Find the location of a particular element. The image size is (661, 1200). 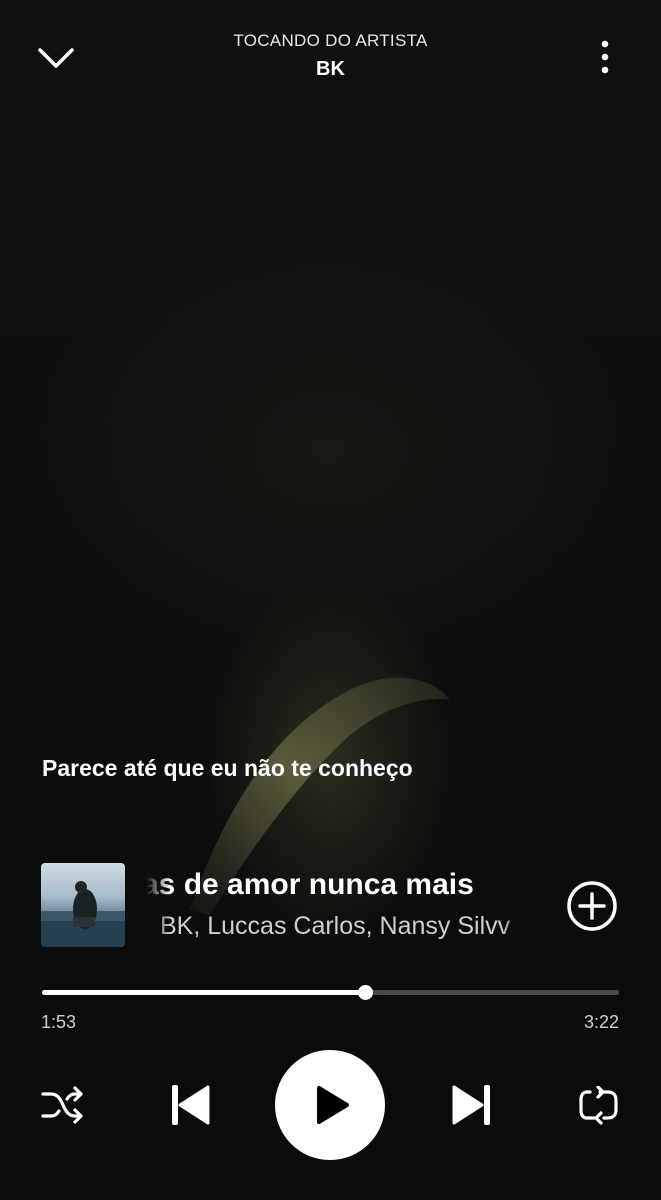

skip-previous-icon is located at coordinates (191, 1105).